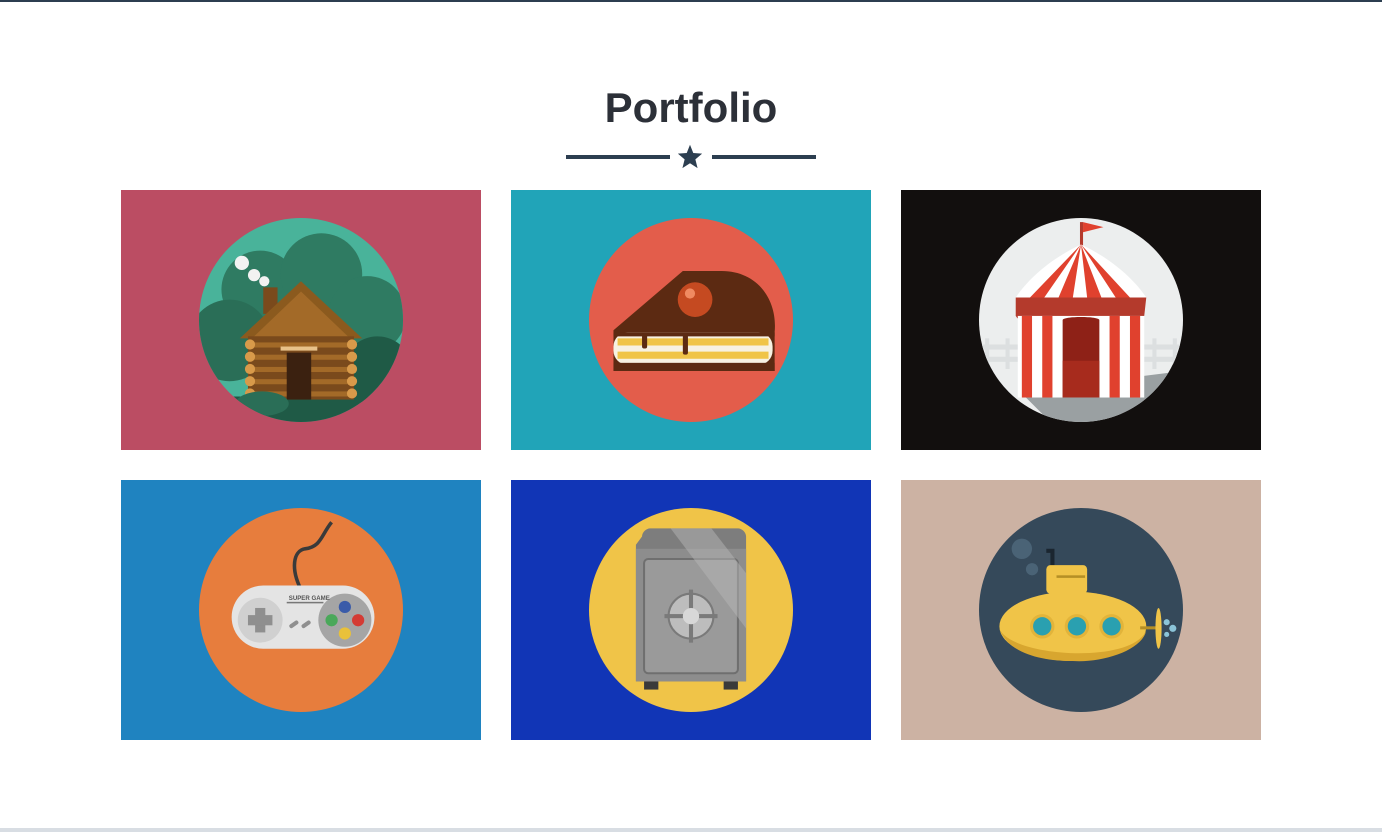  I want to click on star-icon, so click(690, 156).